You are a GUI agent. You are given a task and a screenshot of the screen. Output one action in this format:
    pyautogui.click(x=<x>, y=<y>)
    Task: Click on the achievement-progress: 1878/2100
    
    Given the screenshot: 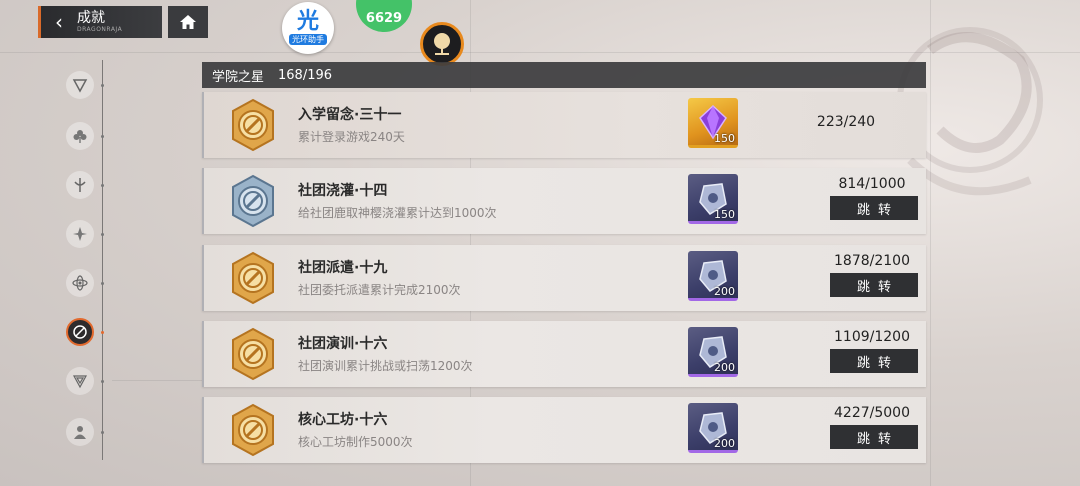 What is the action you would take?
    pyautogui.click(x=872, y=261)
    